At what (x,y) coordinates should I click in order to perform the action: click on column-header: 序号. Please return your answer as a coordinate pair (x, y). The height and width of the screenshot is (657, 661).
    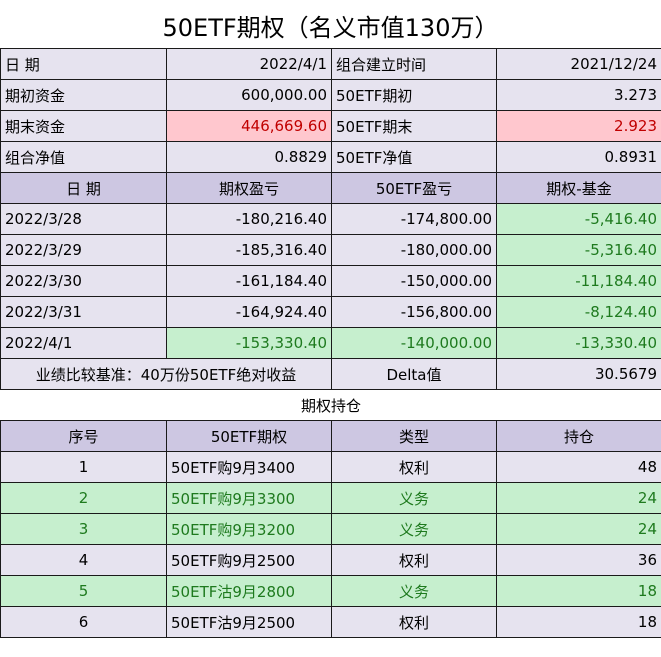
    Looking at the image, I should click on (83, 436).